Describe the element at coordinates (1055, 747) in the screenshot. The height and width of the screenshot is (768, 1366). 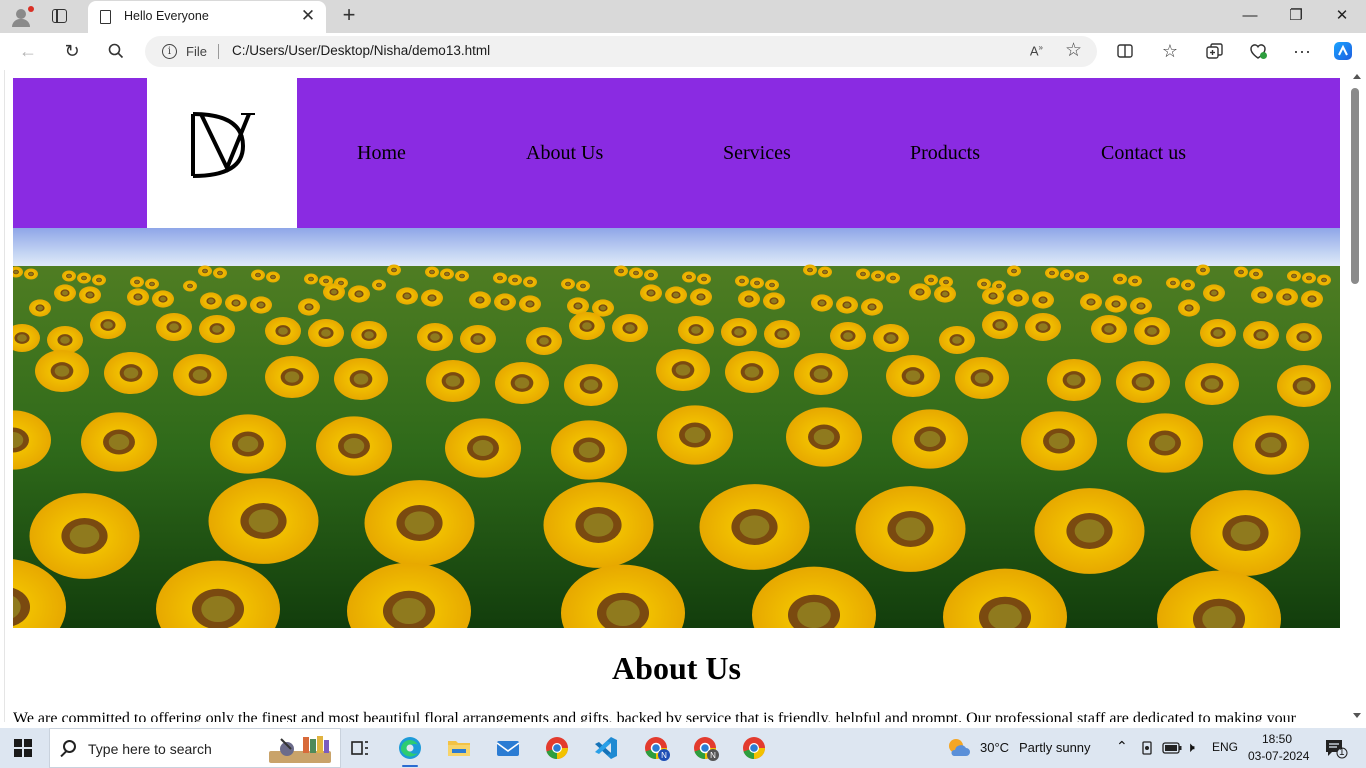
I see `weather-desc: Partly sunny` at that location.